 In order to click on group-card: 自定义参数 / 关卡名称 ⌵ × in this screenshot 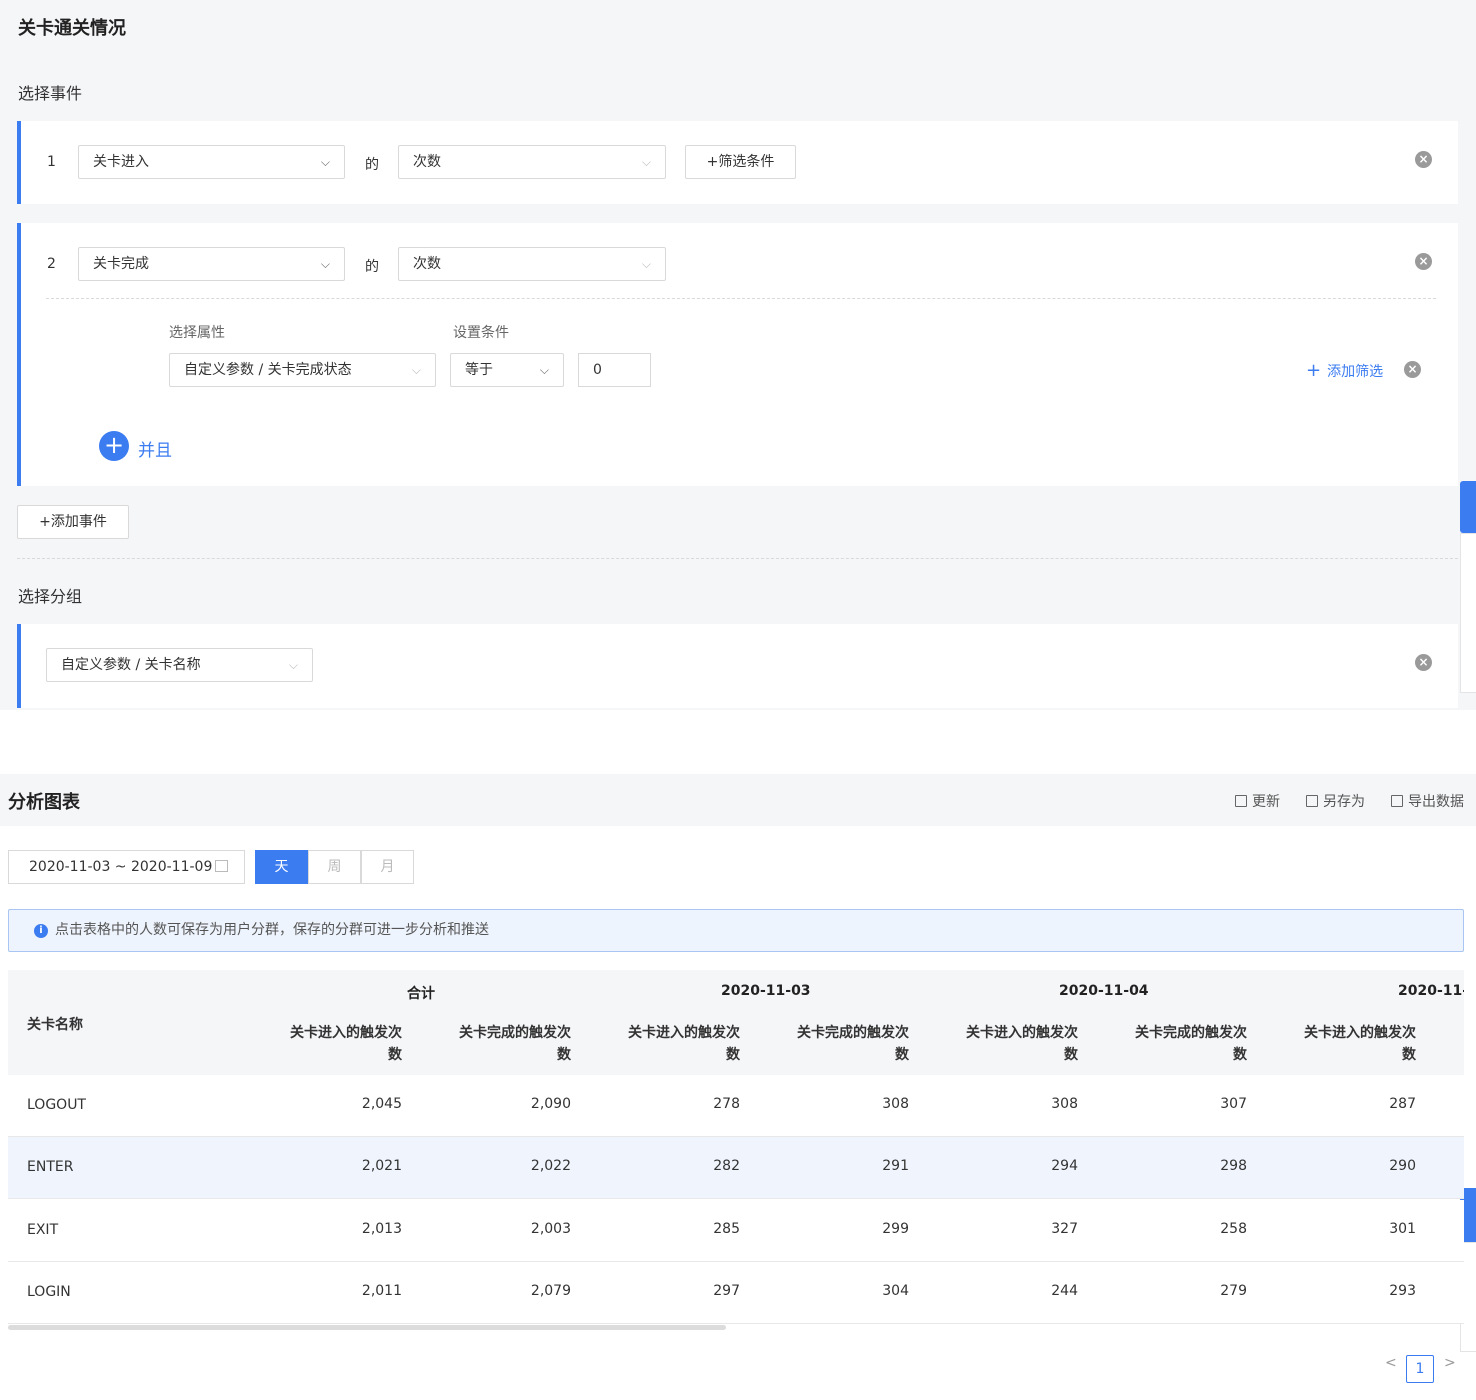, I will do `click(737, 666)`.